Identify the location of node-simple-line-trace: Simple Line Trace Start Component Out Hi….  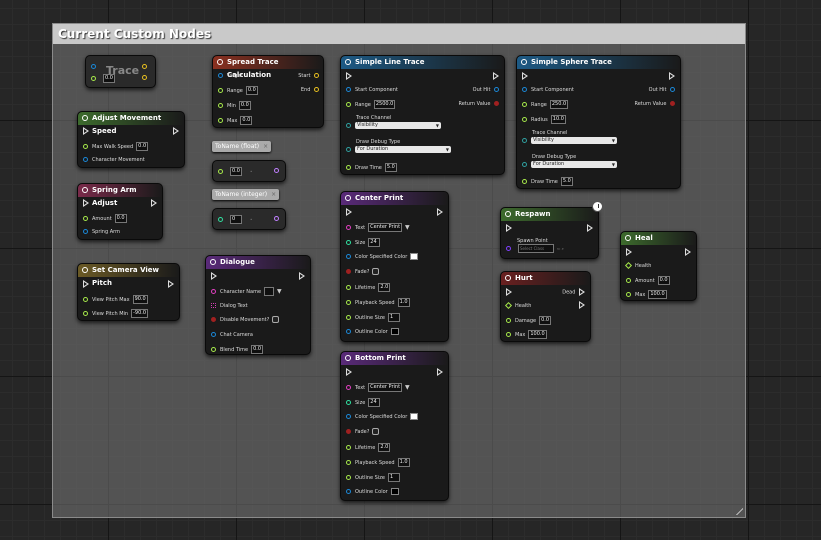
(422, 115).